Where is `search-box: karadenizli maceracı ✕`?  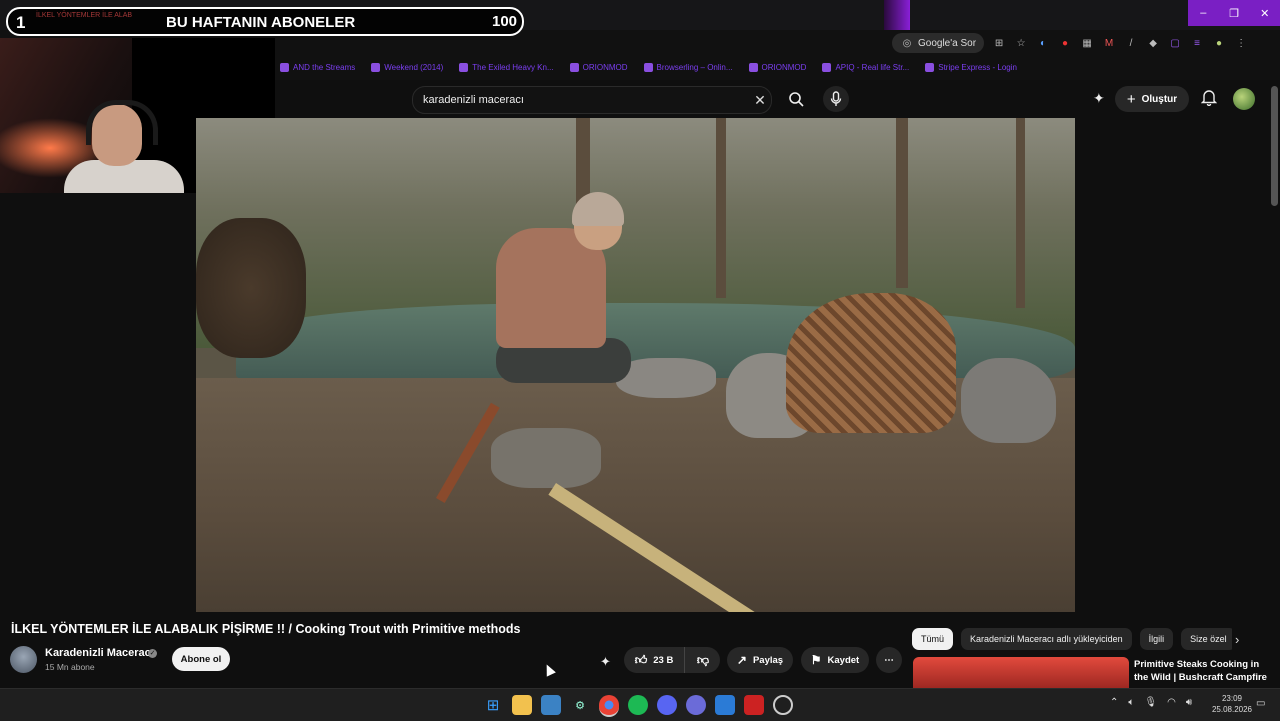 search-box: karadenizli maceracı ✕ is located at coordinates (592, 100).